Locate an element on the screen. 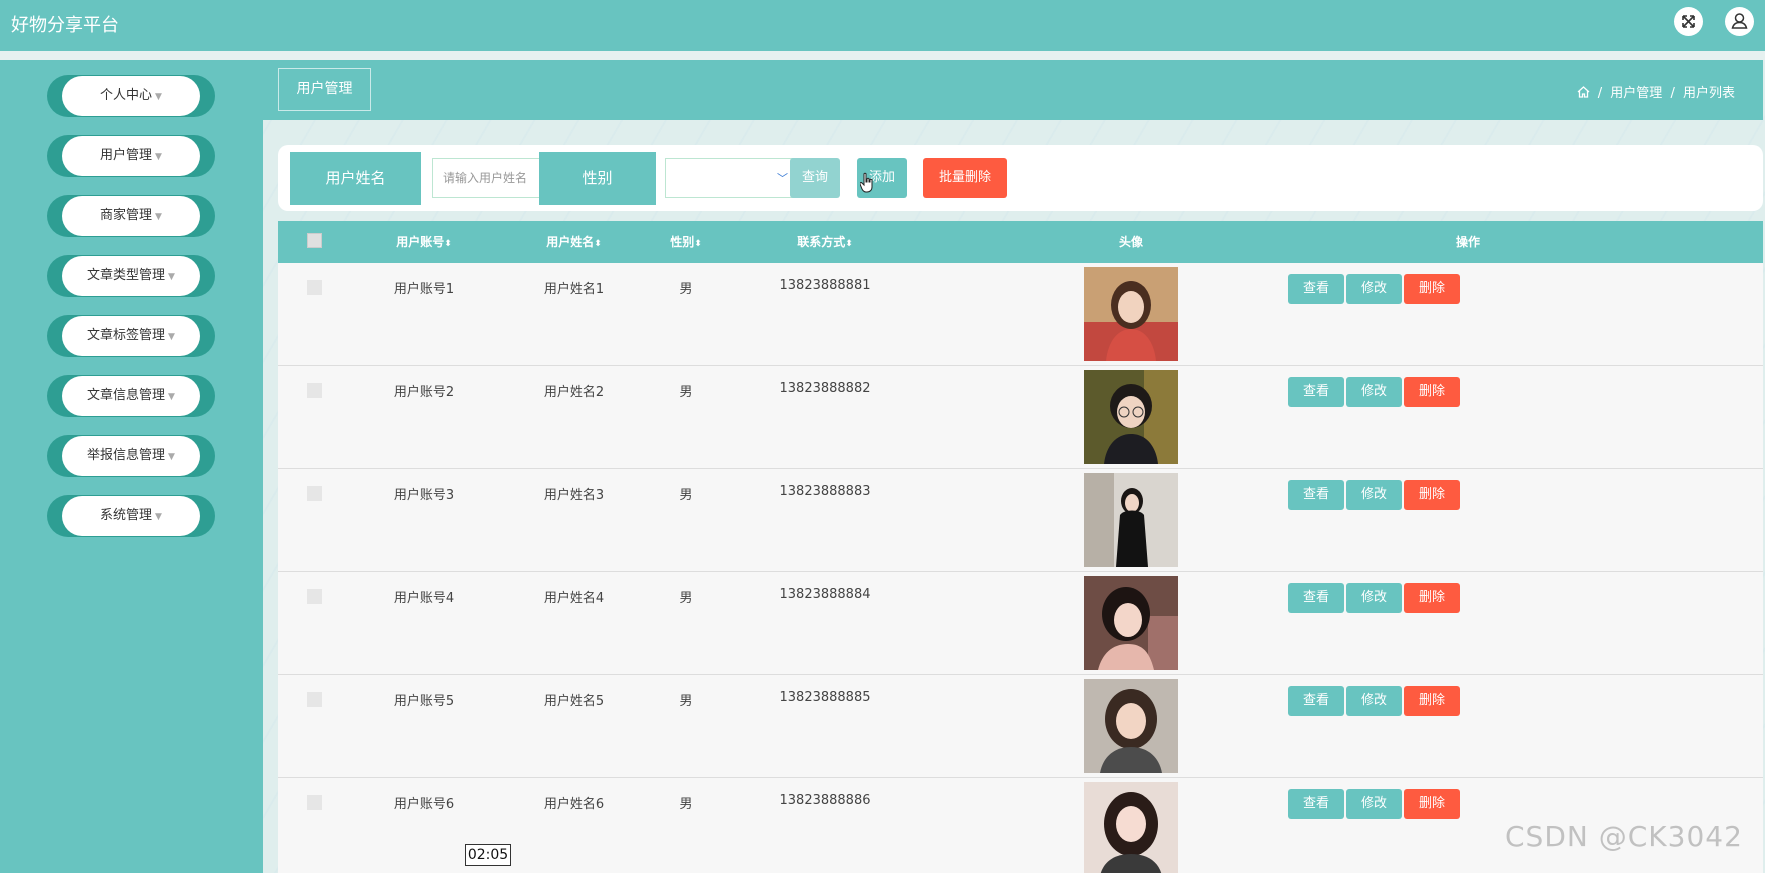 The height and width of the screenshot is (873, 1765). sidebar-item-label: 文章信息管理 is located at coordinates (126, 395).